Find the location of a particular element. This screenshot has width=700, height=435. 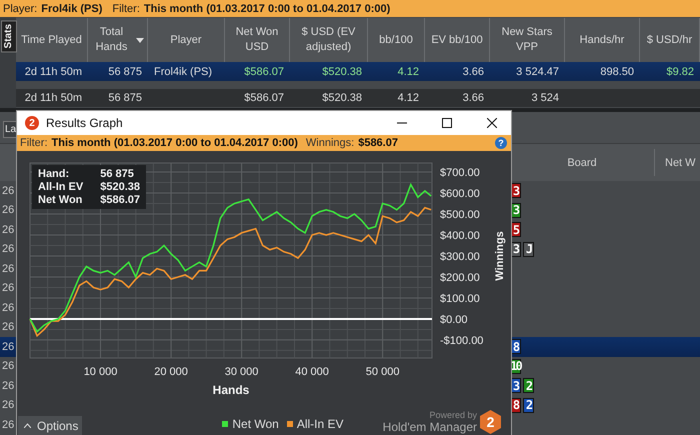

x-tick-label: 50 000 is located at coordinates (383, 372).